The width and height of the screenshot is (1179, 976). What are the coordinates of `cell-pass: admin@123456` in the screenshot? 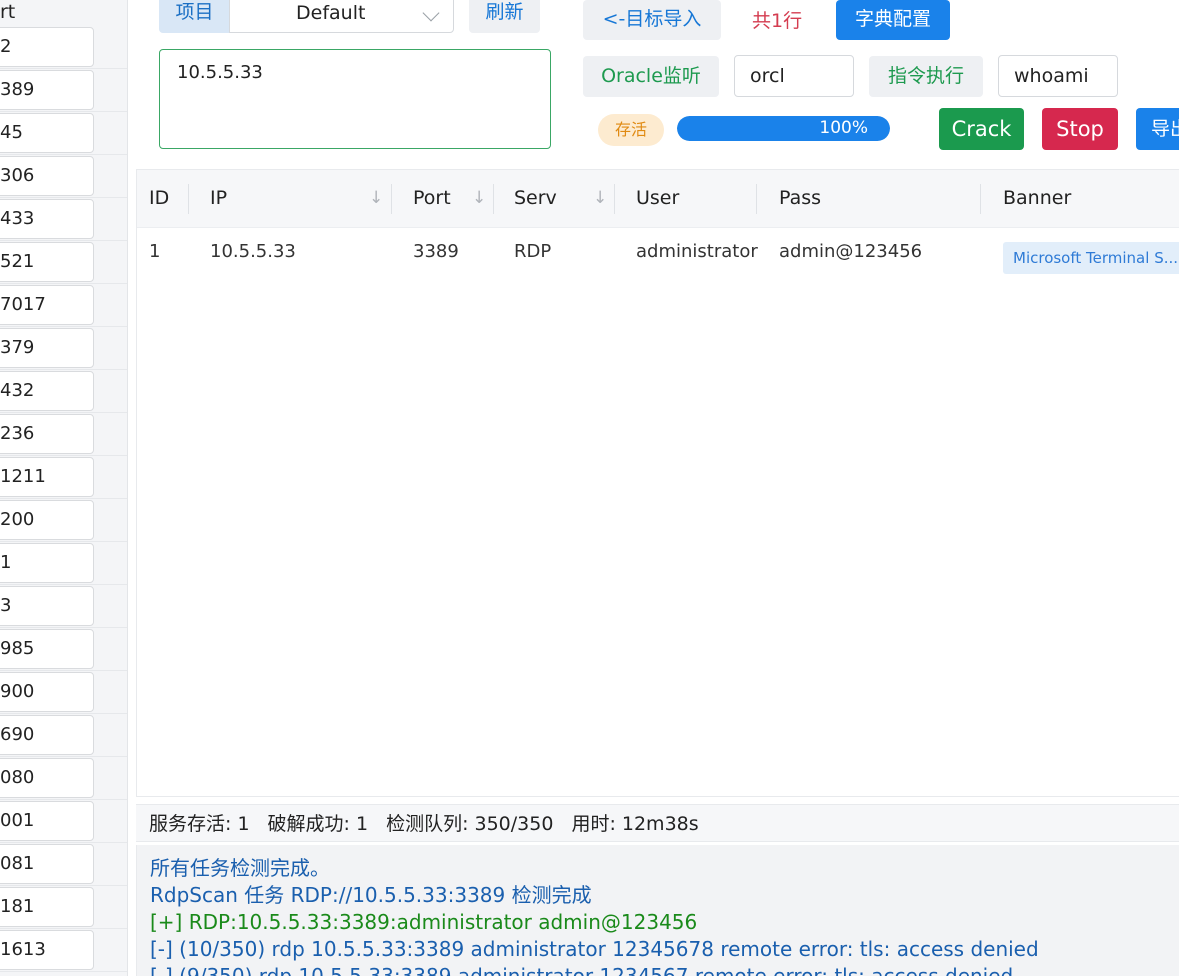 It's located at (851, 251).